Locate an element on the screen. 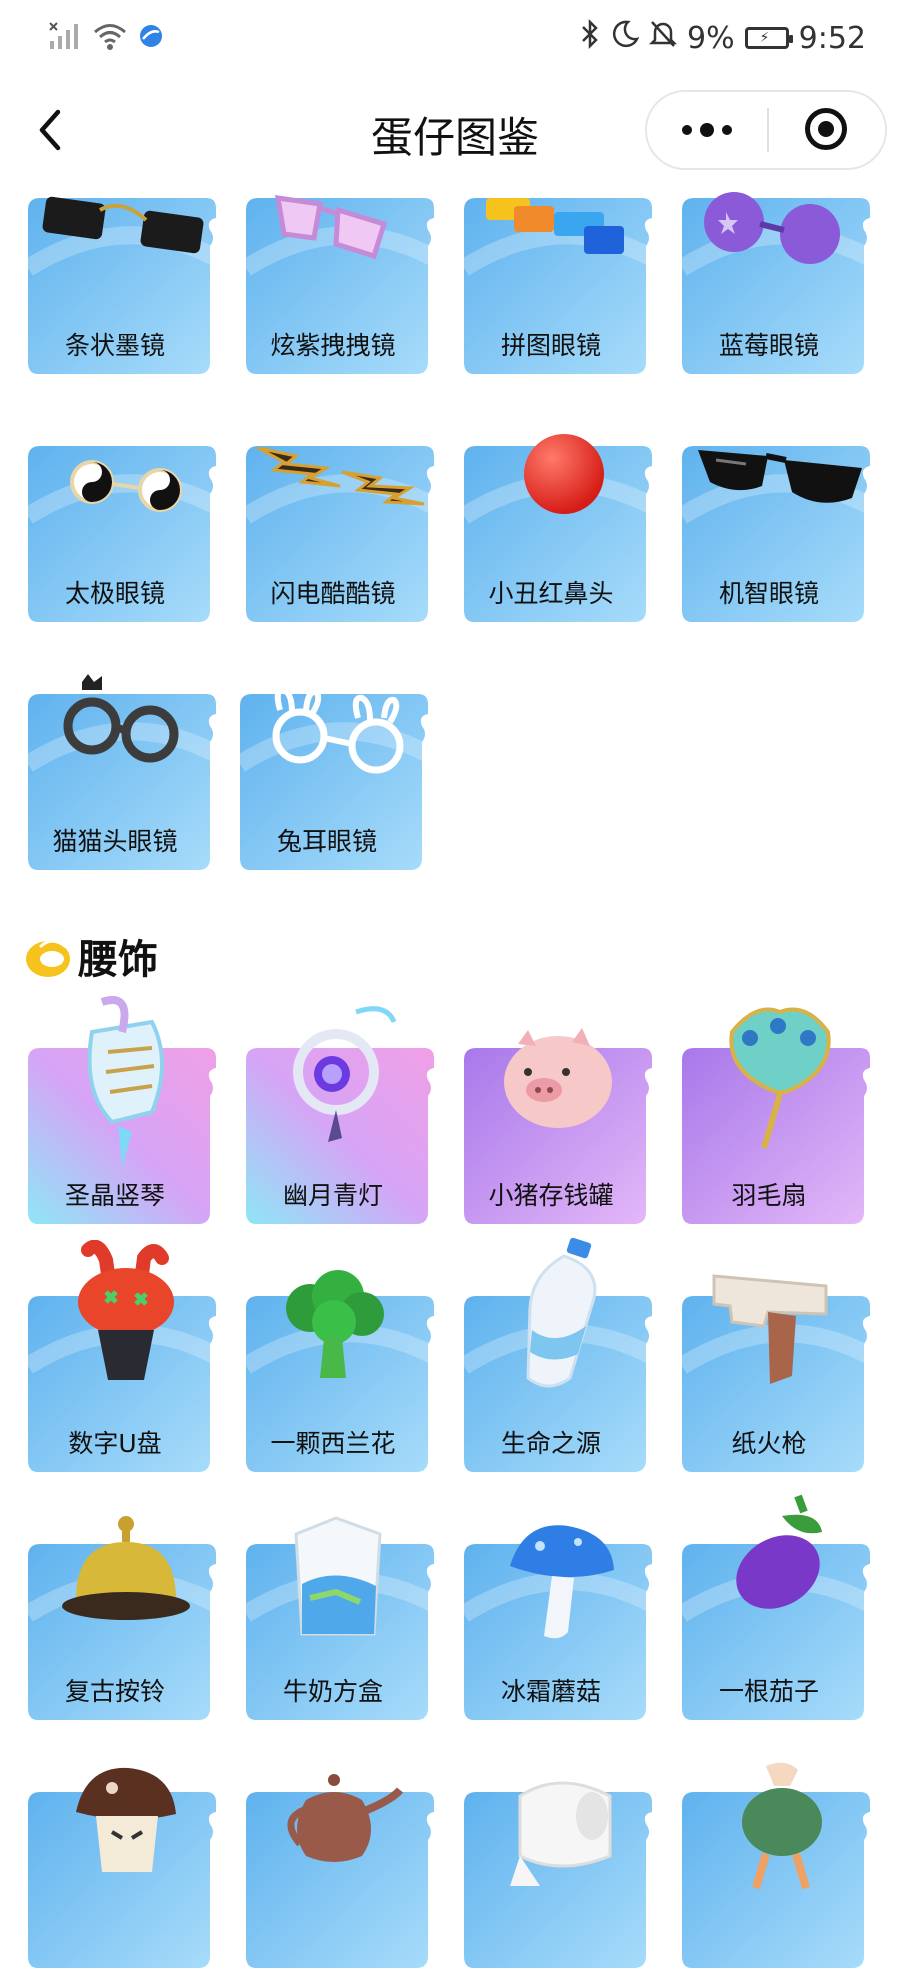  item-card: 炫紫拽拽镜 is located at coordinates (341, 285).